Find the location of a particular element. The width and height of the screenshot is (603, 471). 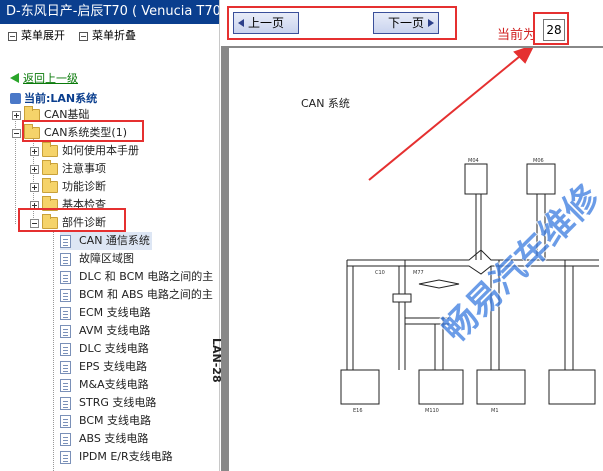

arrow-left-icon is located at coordinates (241, 23).